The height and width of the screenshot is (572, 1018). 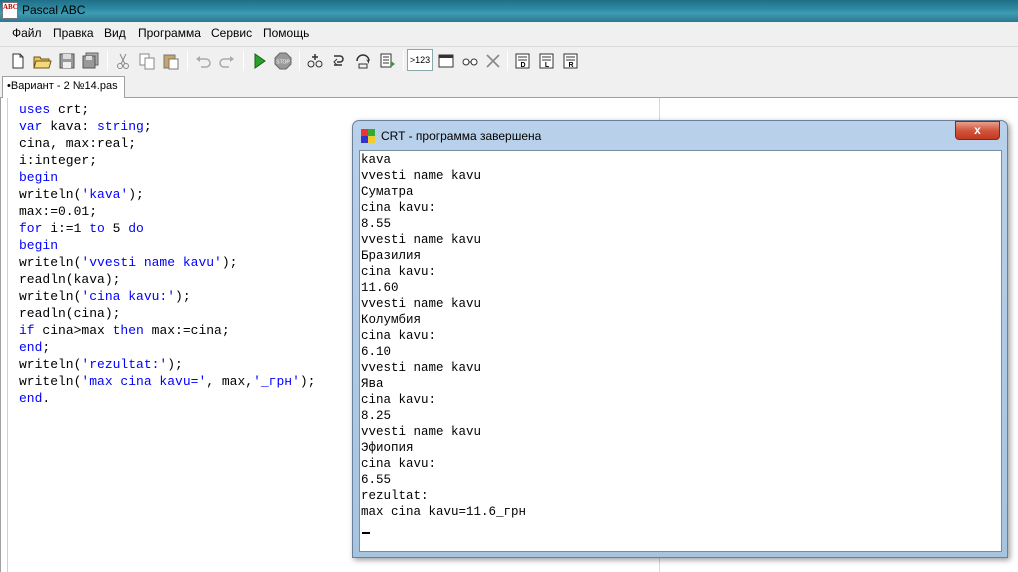 What do you see at coordinates (70, 279) in the screenshot?
I see `code-token: readln(kava);` at bounding box center [70, 279].